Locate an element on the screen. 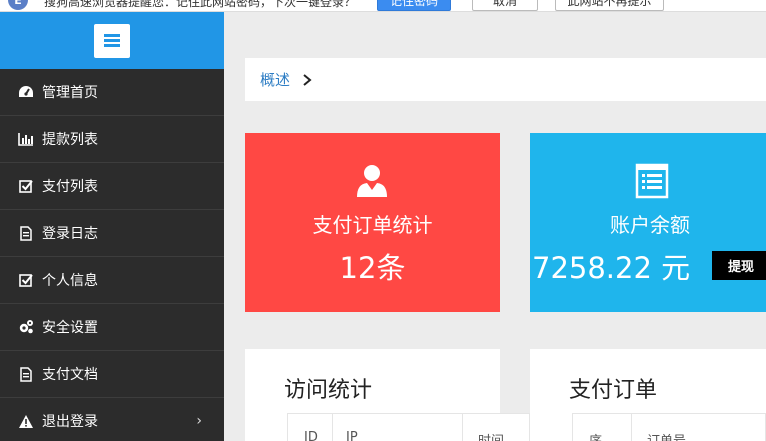 The image size is (766, 441). sidebar-item-dashboard: 管理首页 is located at coordinates (112, 92).